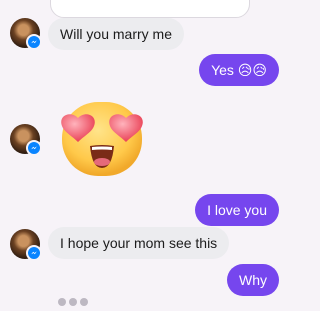 The width and height of the screenshot is (320, 311). I want to click on typing-indicator, so click(74, 302).